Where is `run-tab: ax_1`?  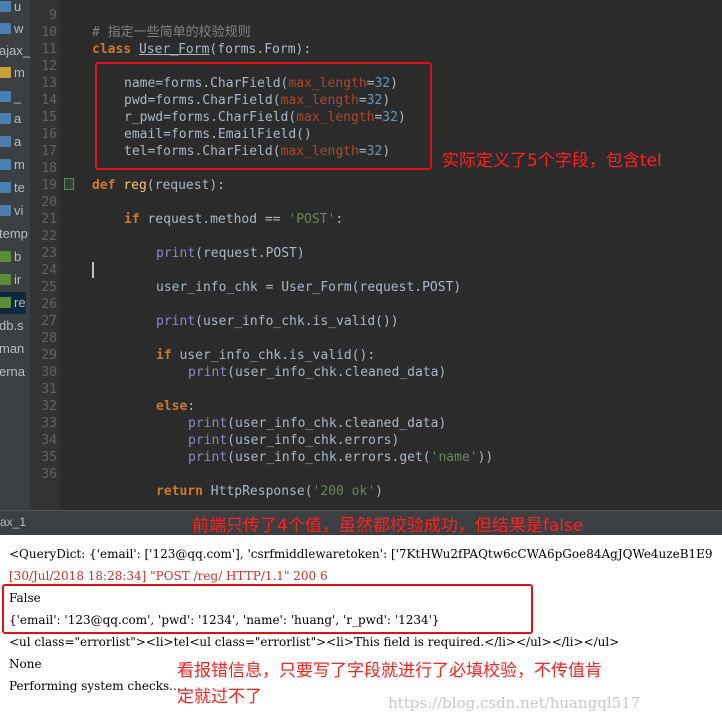
run-tab: ax_1 is located at coordinates (13, 522).